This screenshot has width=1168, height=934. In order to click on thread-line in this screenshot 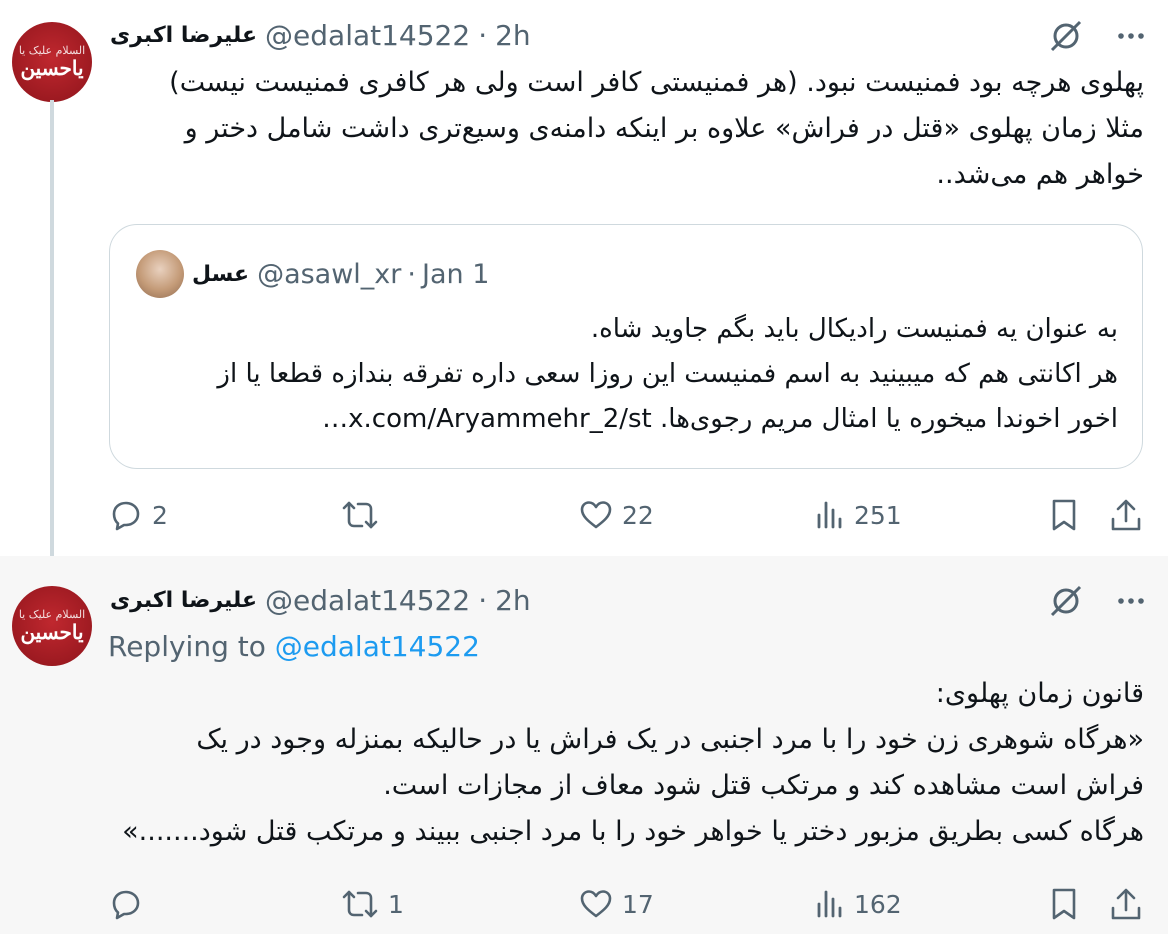, I will do `click(52, 338)`.